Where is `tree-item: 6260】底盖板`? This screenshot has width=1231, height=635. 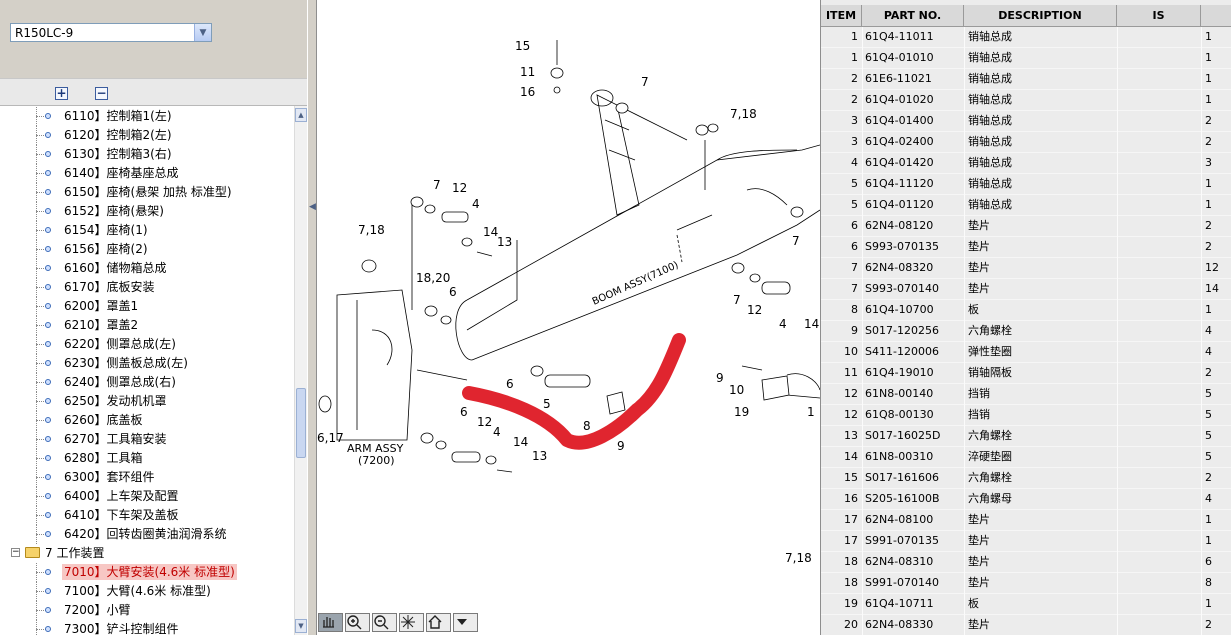 tree-item: 6260】底盖板 is located at coordinates (147, 420).